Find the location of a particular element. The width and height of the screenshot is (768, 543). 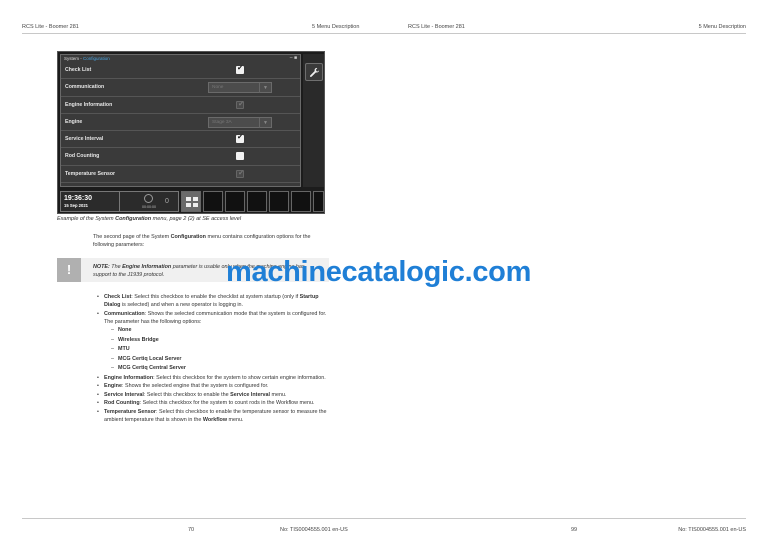

setting-label: Engine Information is located at coordinates (89, 104).